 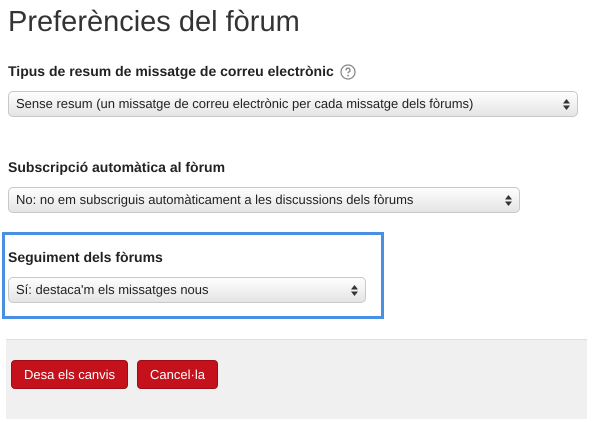 What do you see at coordinates (293, 104) in the screenshot?
I see `select-field: Sense resum (un missatge de correu electrònic per cada missatge dels fòrums)` at bounding box center [293, 104].